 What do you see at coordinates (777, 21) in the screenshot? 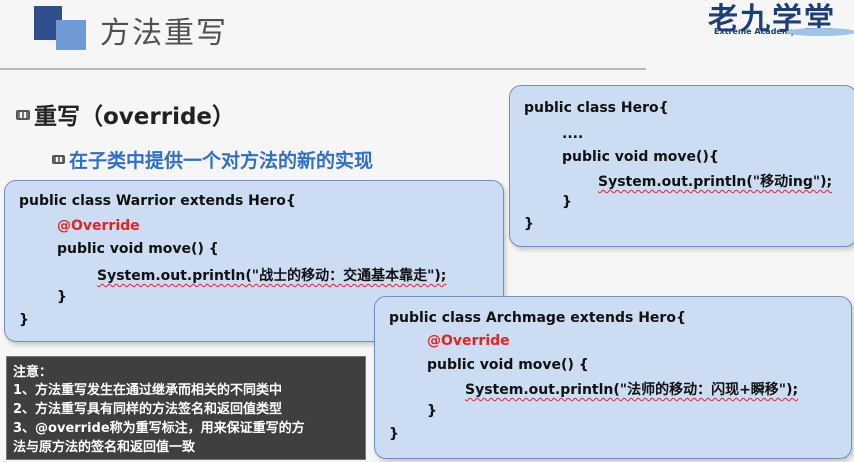
I see `logo: 老九学堂 Extreme Academy` at bounding box center [777, 21].